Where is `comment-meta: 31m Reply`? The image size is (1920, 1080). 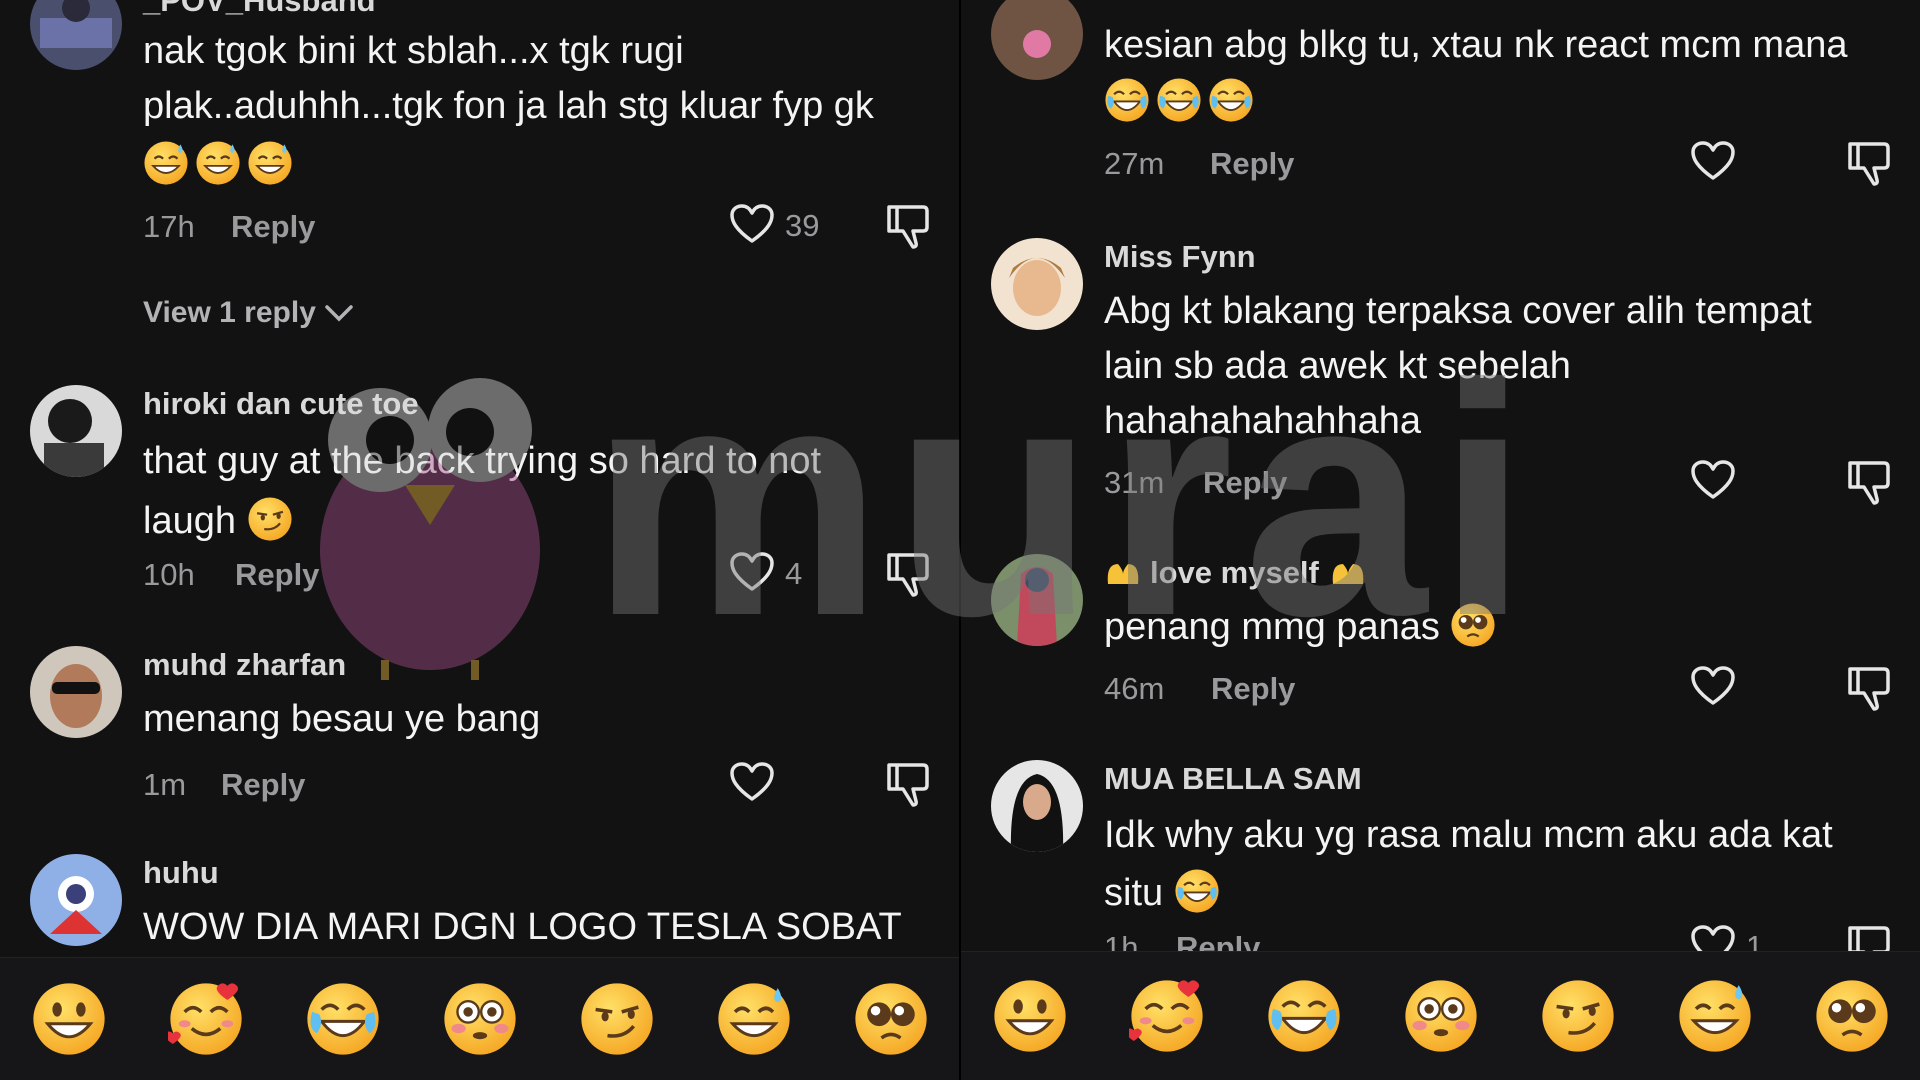
comment-meta: 31m Reply is located at coordinates (1500, 482).